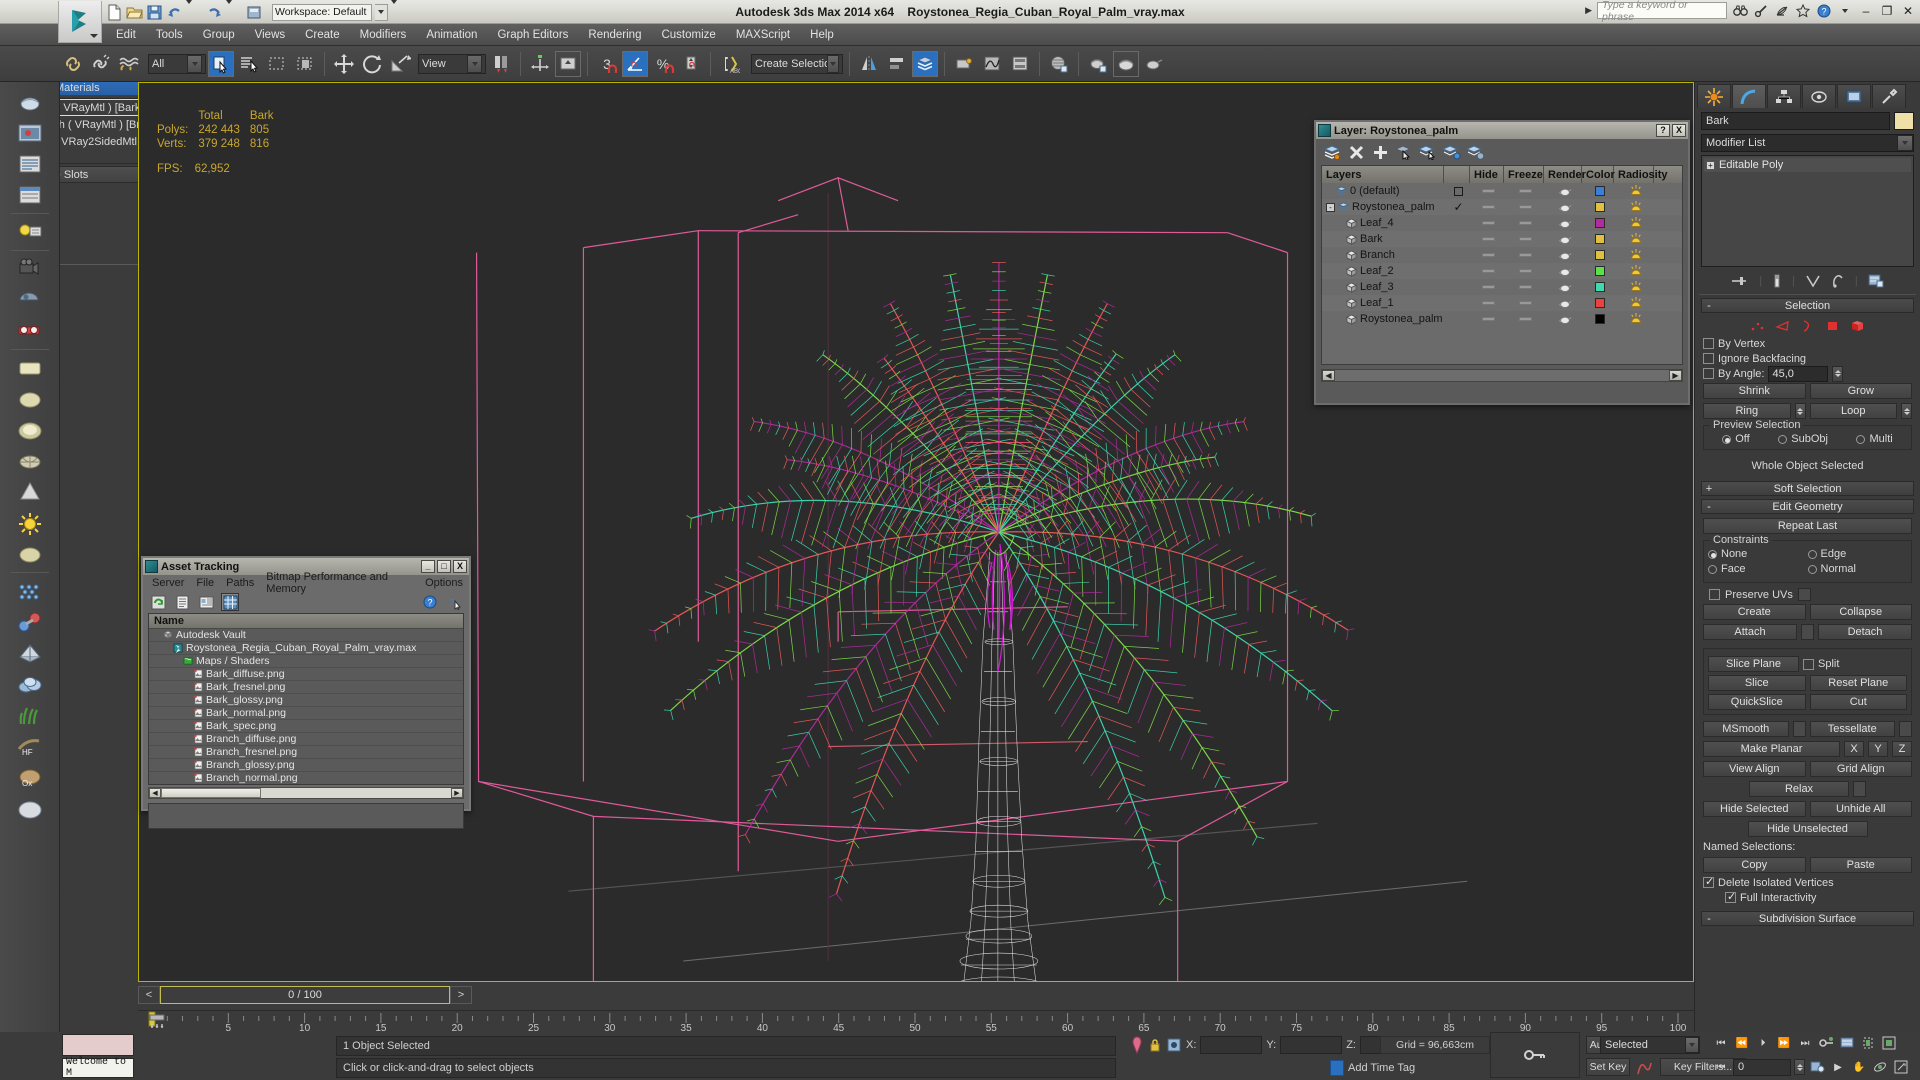  What do you see at coordinates (1838, 281) in the screenshot?
I see `remove-modifier-icon` at bounding box center [1838, 281].